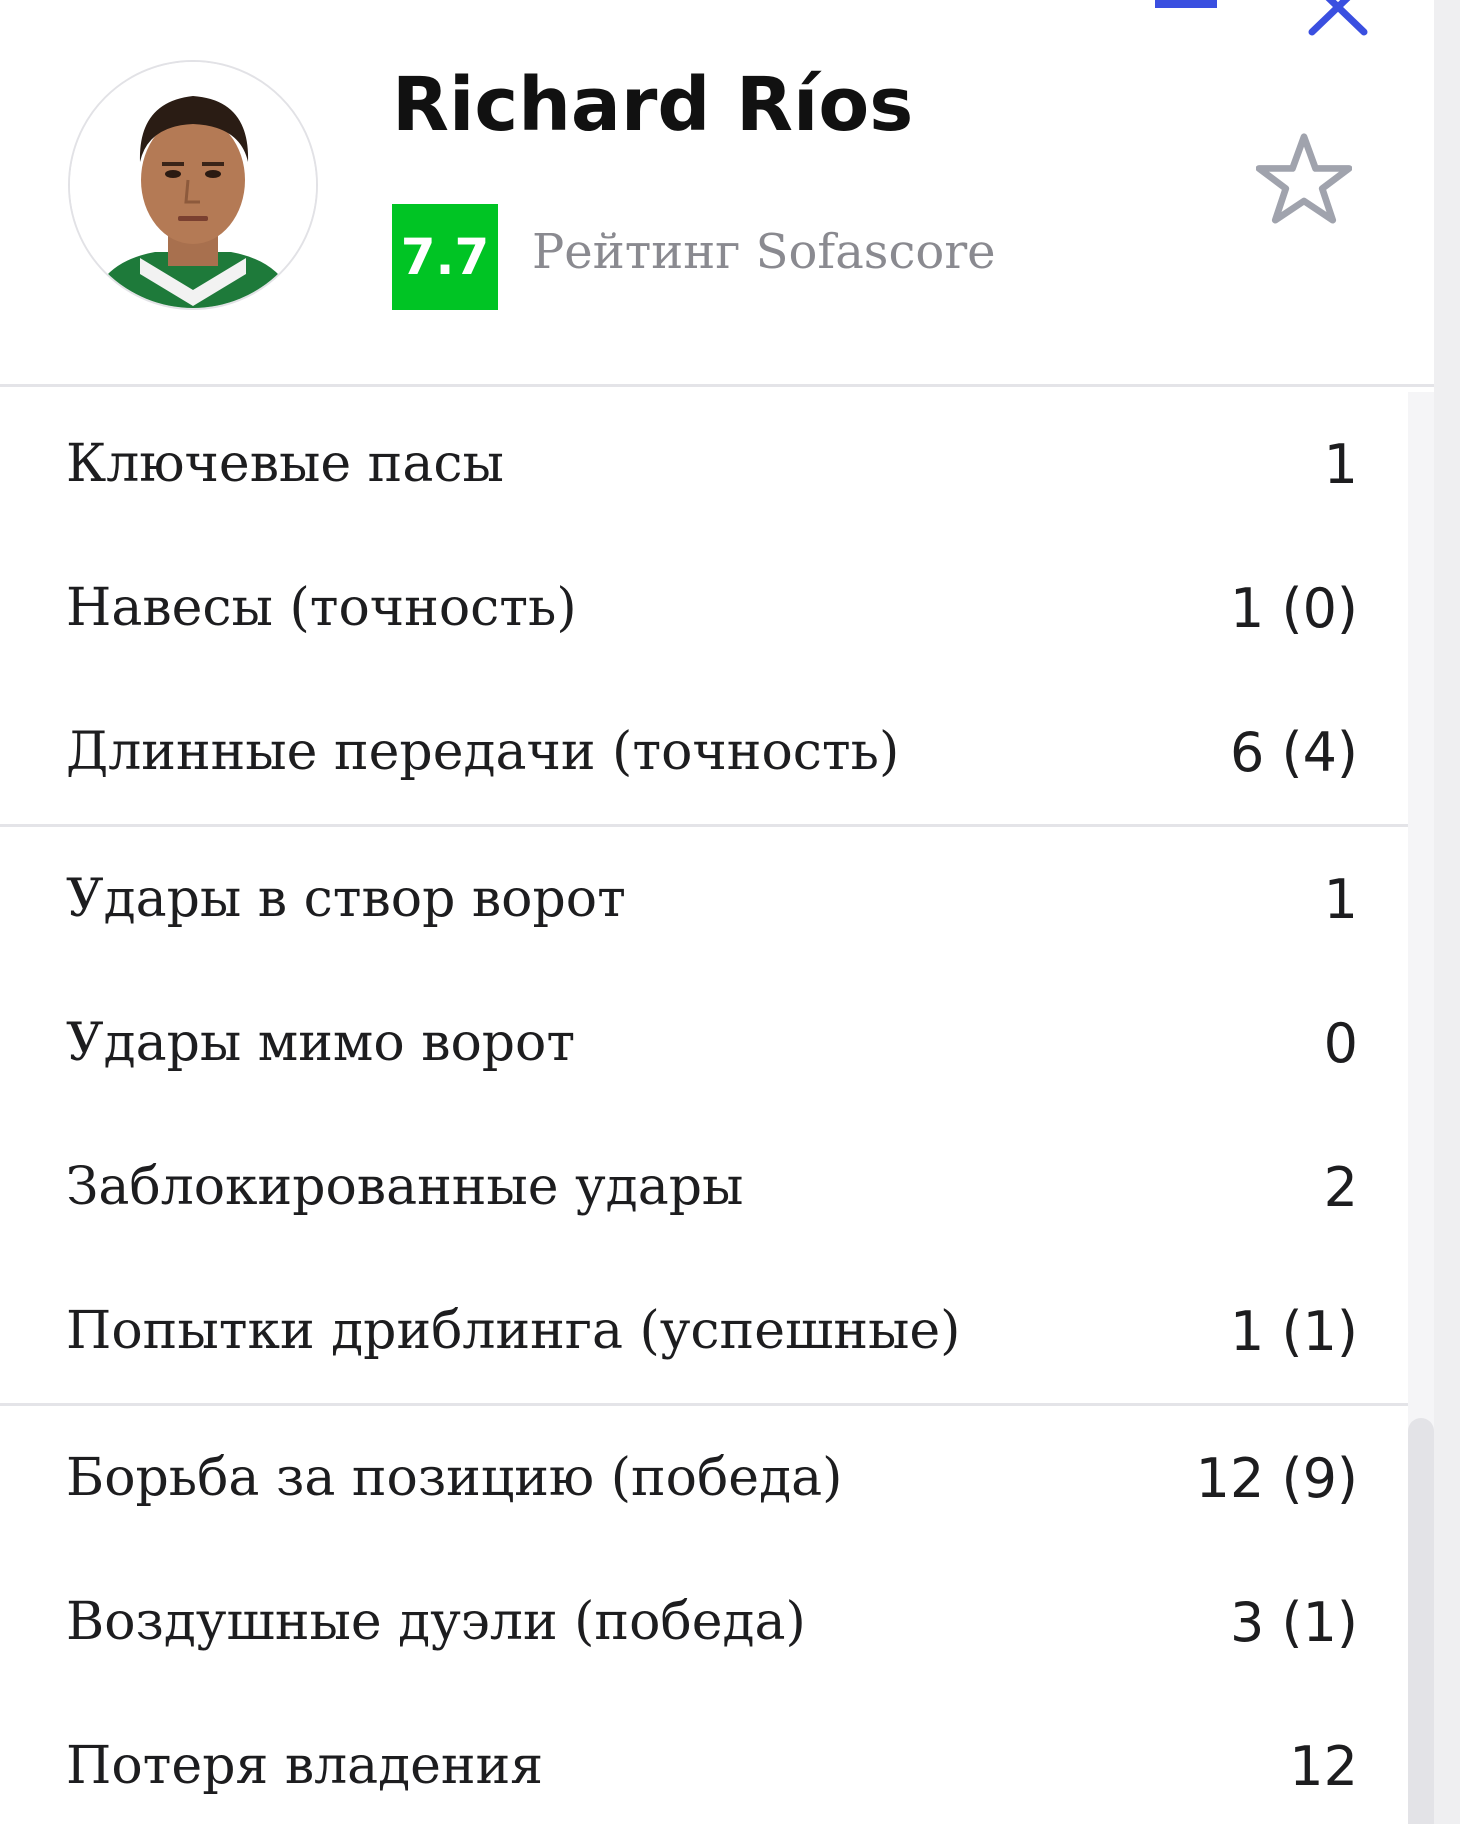 The width and height of the screenshot is (1460, 1838). I want to click on stat-label: Воздушные дуэли (победа), so click(436, 1622).